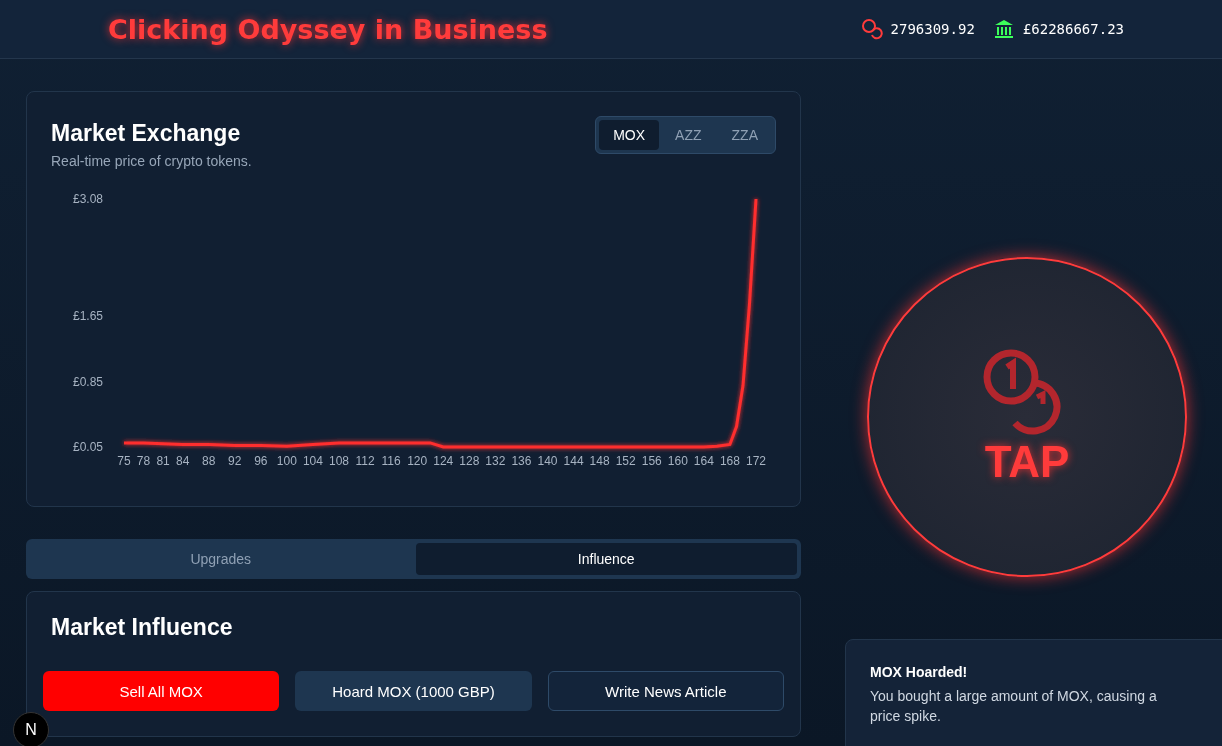  What do you see at coordinates (677, 461) in the screenshot?
I see `x-tick-label: 160` at bounding box center [677, 461].